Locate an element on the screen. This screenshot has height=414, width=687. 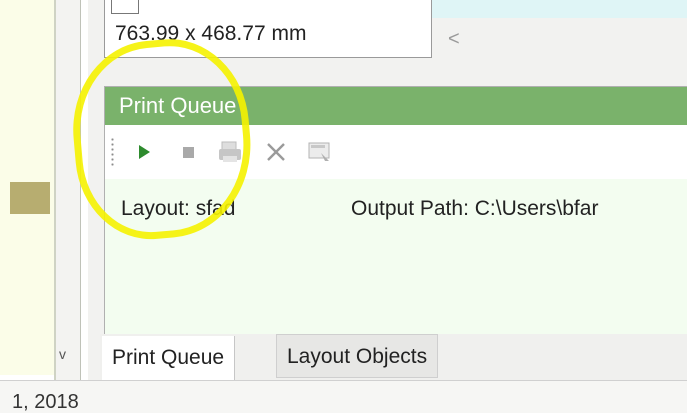
status-strip: 1, 2018 is located at coordinates (343, 396).